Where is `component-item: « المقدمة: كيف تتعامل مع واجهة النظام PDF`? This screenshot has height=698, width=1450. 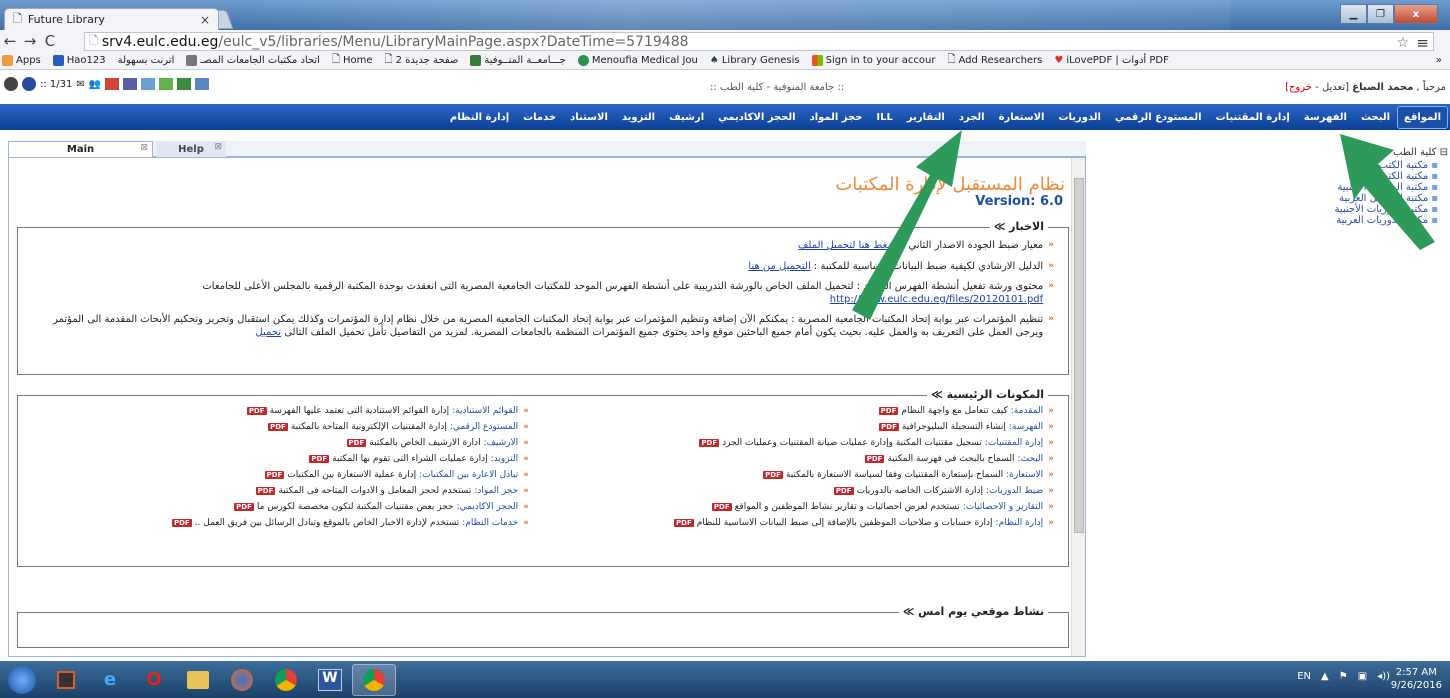
component-item: « المقدمة: كيف تتعامل مع واجهة النظام PDF is located at coordinates (801, 411).